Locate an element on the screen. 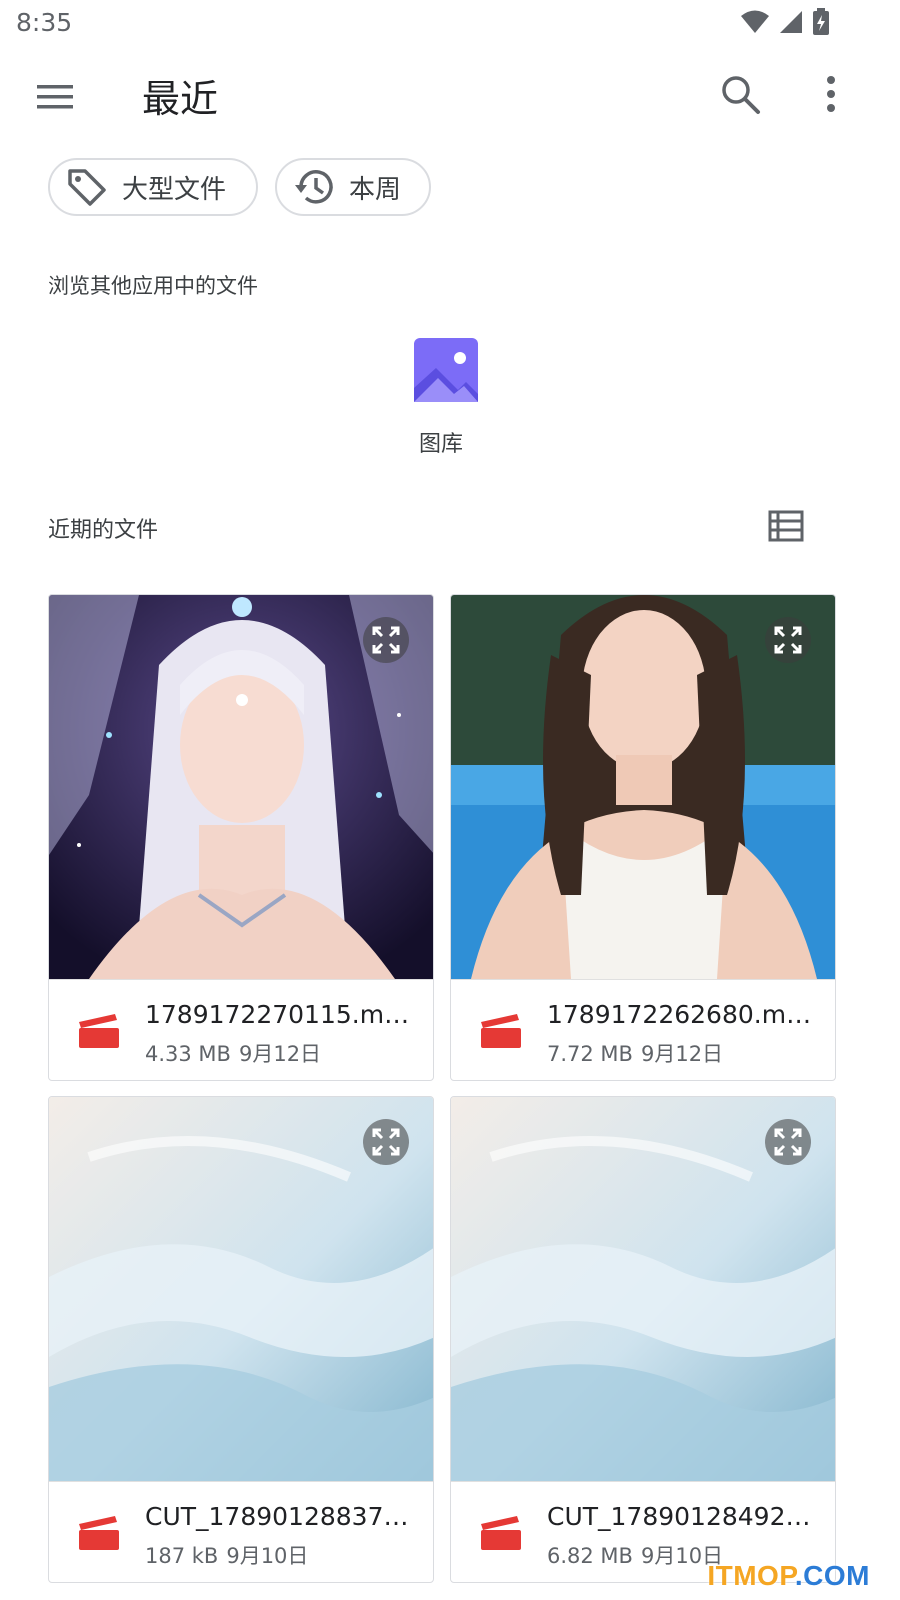 Image resolution: width=900 pixels, height=1600 pixels. file-meta: 4.33 MB 9月12日 is located at coordinates (233, 1053).